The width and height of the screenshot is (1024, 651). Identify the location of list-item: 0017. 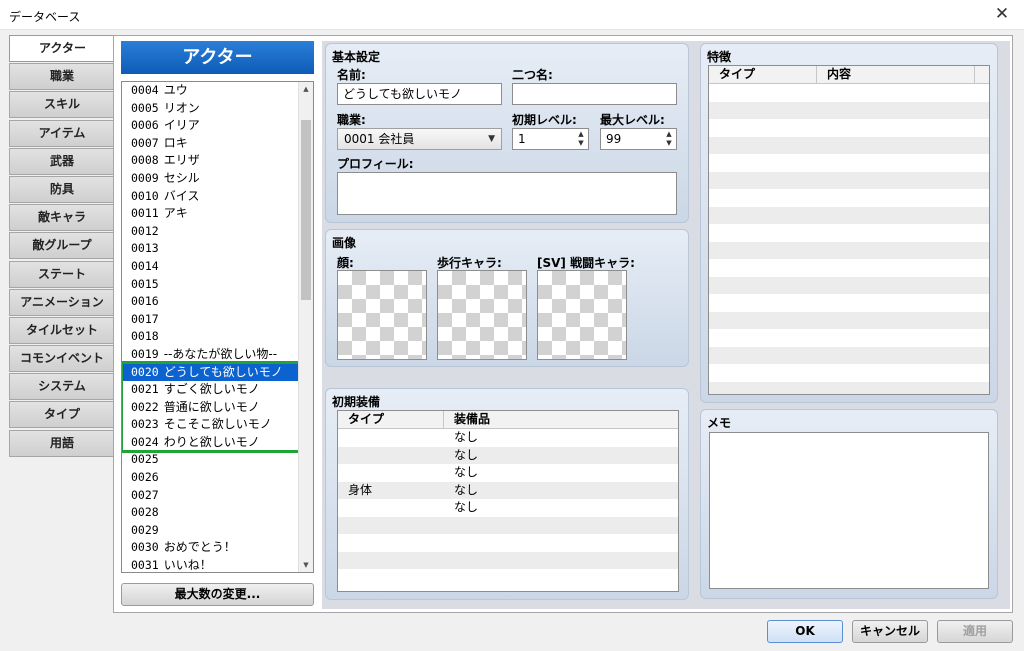
(210, 320).